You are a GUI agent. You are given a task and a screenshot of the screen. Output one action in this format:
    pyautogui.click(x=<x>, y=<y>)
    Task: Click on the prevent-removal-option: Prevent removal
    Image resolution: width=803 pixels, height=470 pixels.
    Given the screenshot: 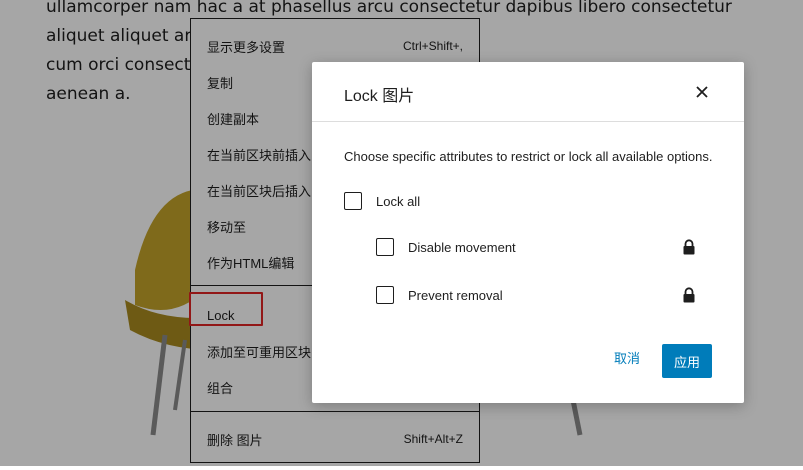 What is the action you would take?
    pyautogui.click(x=439, y=295)
    